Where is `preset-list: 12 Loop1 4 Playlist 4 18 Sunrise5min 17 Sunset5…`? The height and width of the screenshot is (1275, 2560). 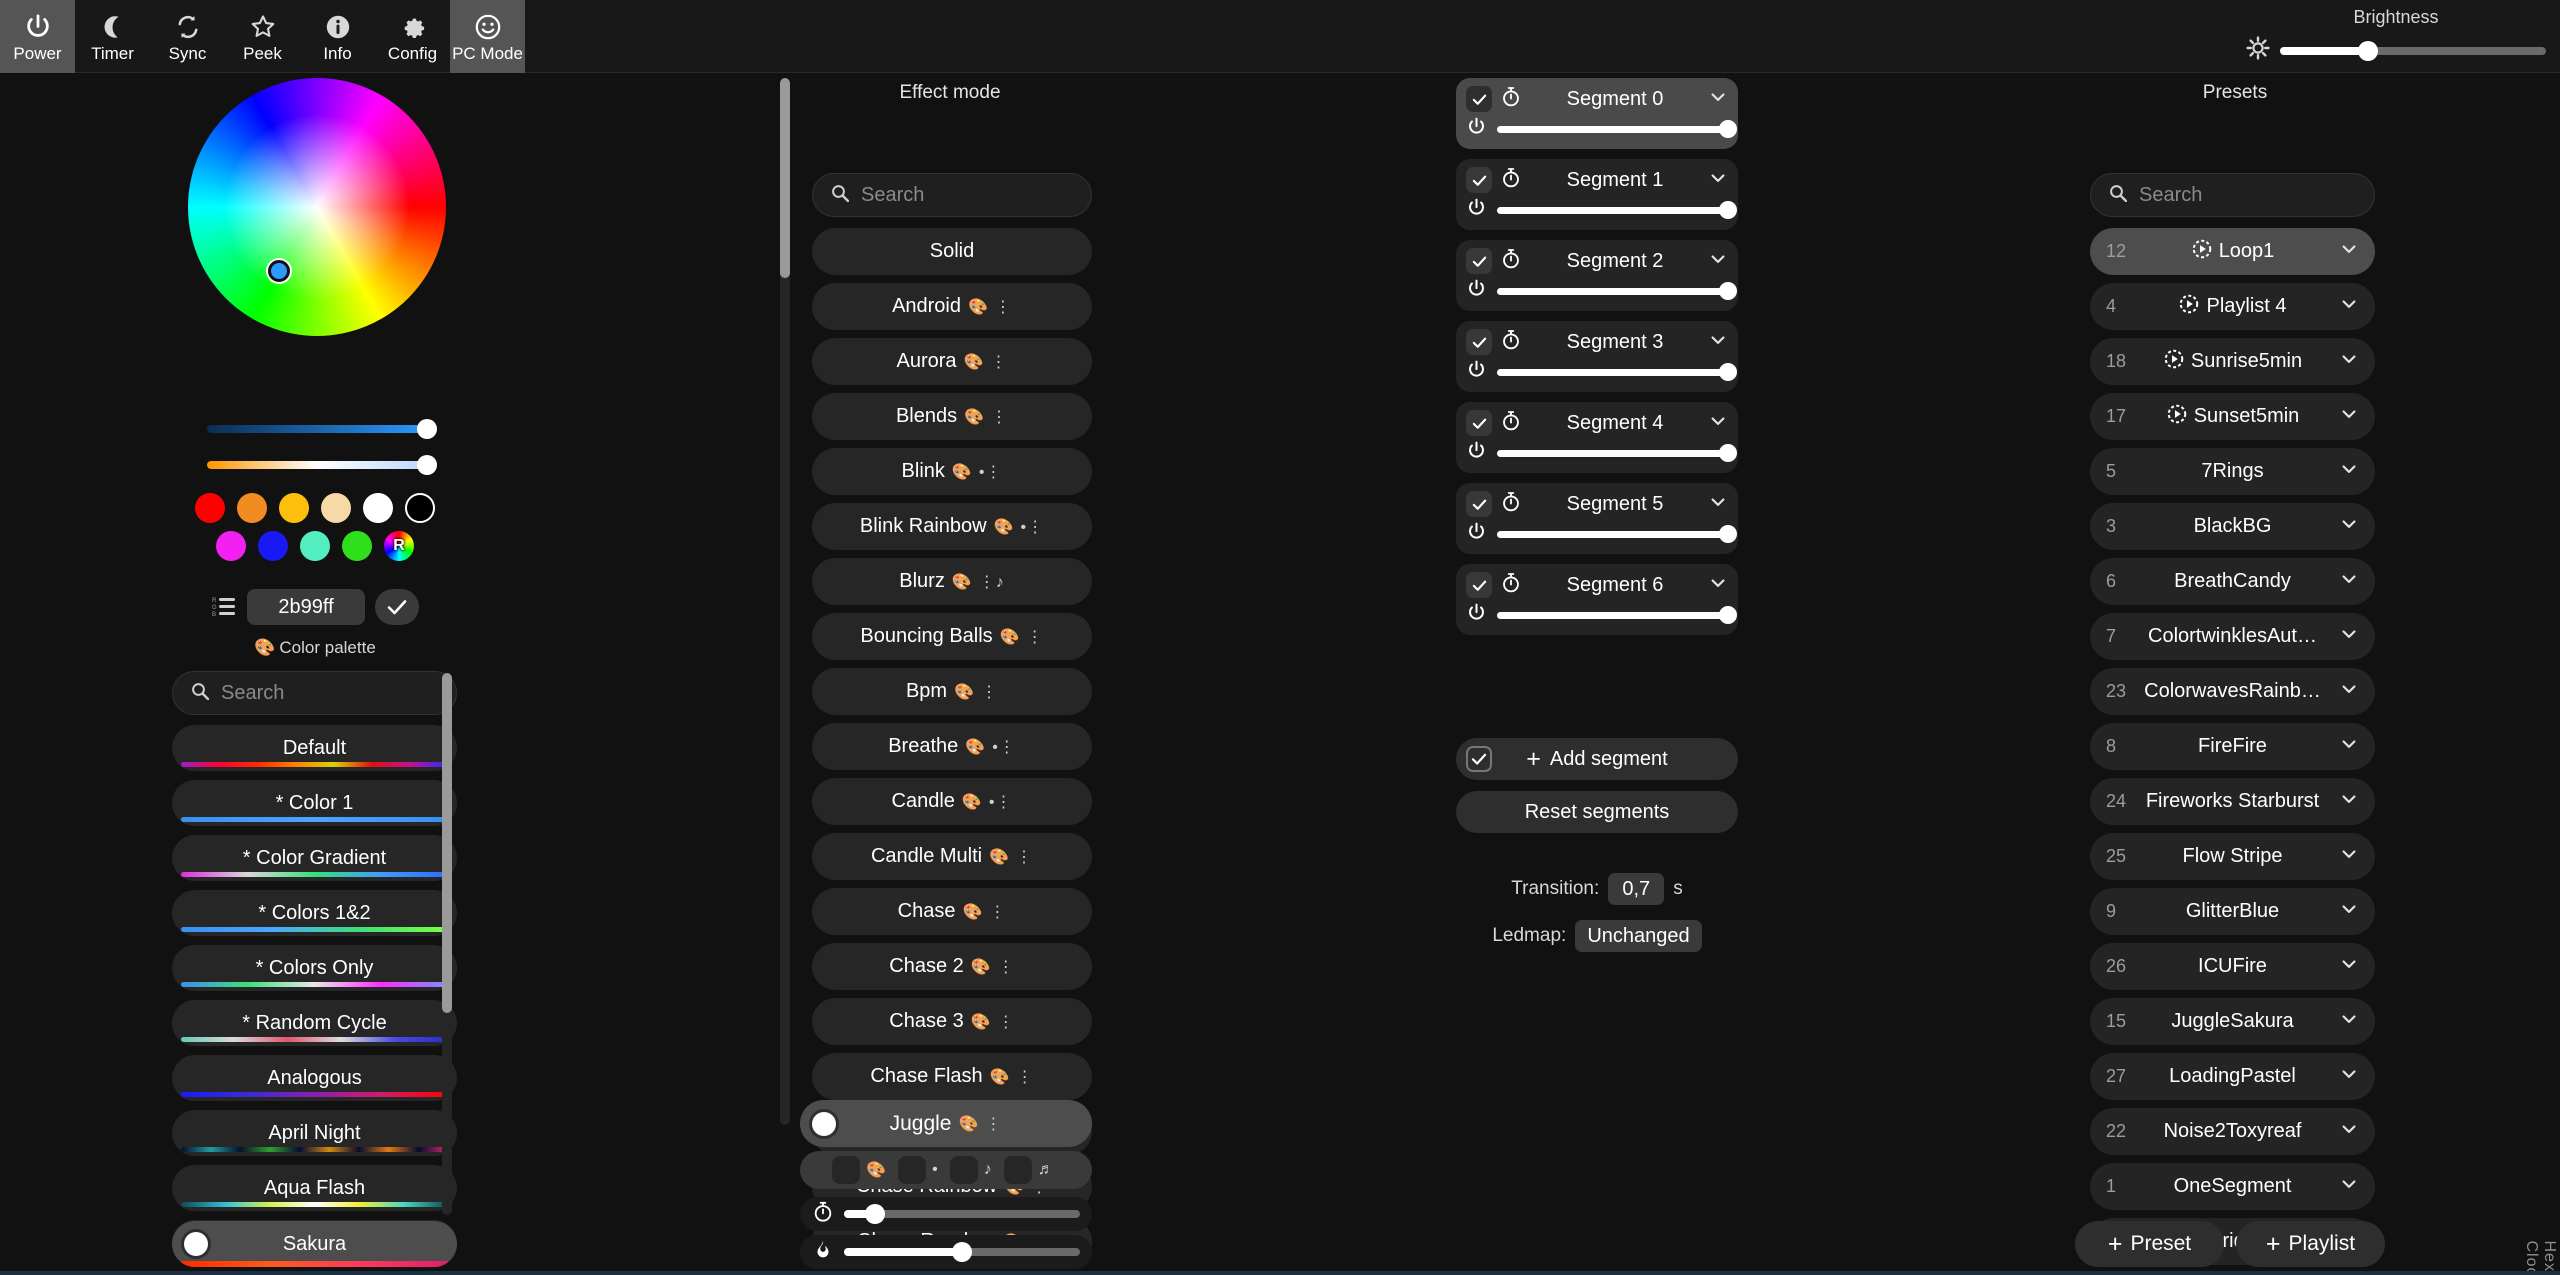
preset-list: 12 Loop1 4 Playlist 4 18 Sunrise5min 17 Sunset5… is located at coordinates (2232, 751).